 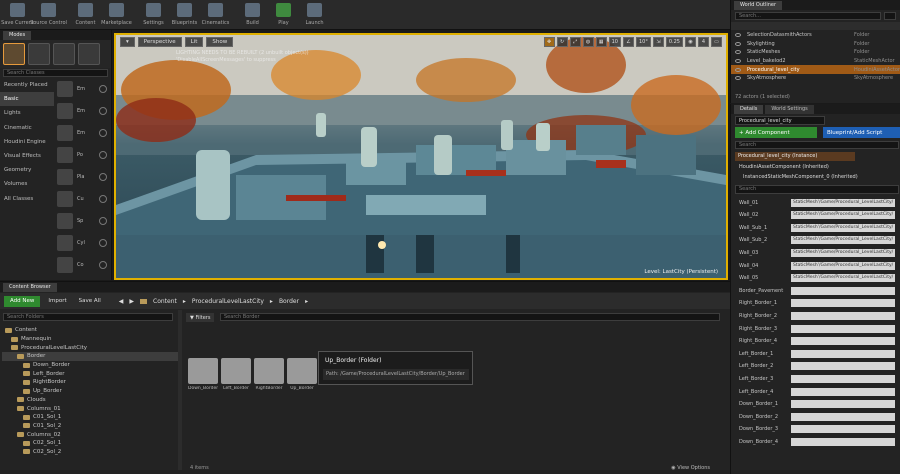 I want to click on folder-tree-item: ProceduralLevelLastCity, so click(x=90, y=347).